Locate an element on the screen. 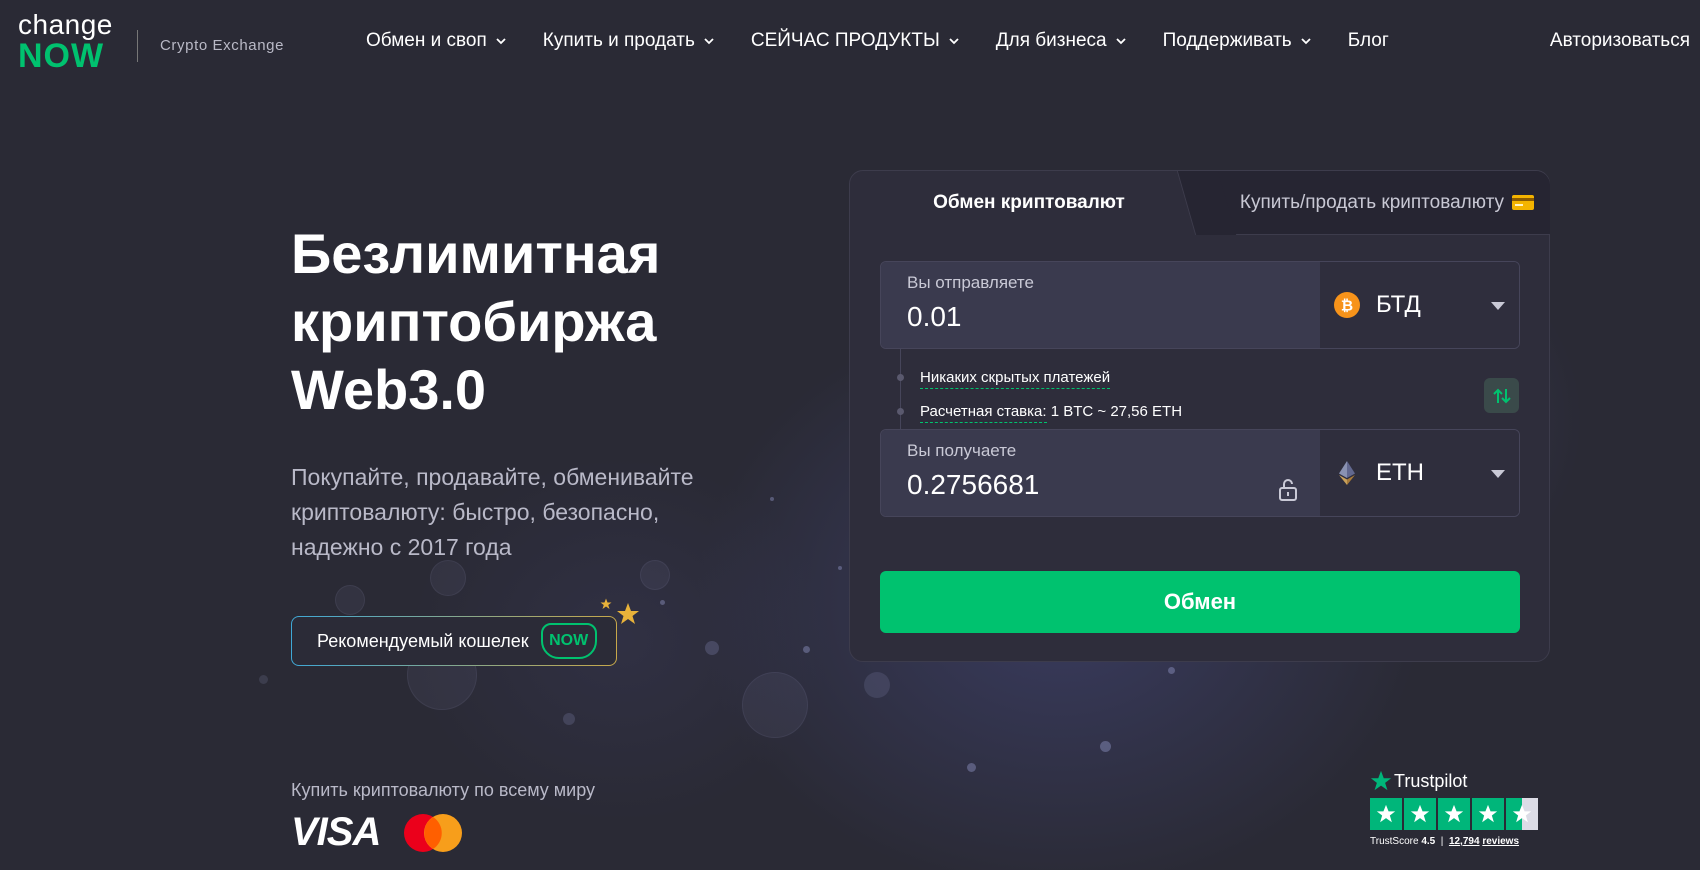  tab-exchange-crypto: Обмен криптовалют is located at coordinates (1029, 203).